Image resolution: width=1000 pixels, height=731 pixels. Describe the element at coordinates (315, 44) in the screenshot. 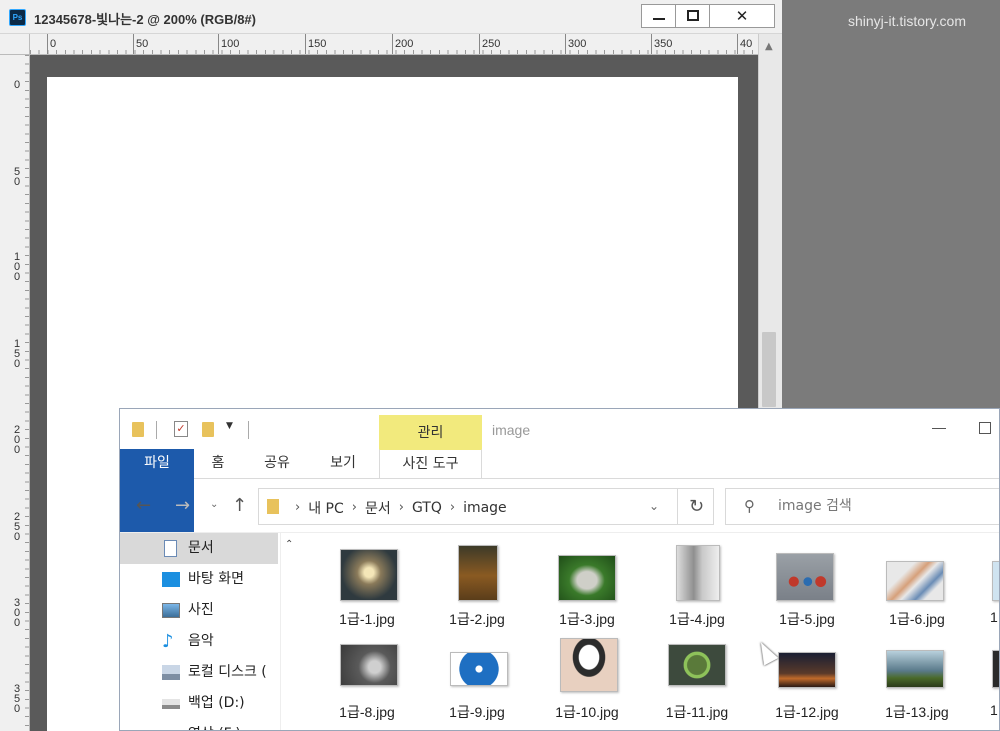

I see `ruler-label: 150` at that location.